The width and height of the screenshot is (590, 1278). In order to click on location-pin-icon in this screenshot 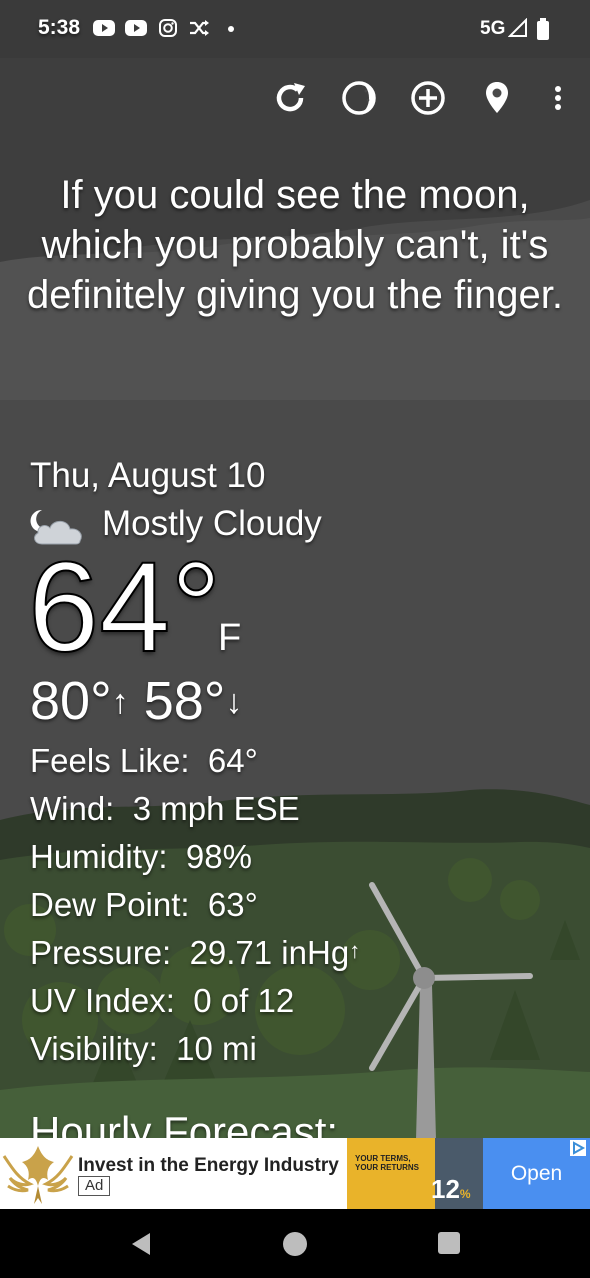, I will do `click(497, 97)`.